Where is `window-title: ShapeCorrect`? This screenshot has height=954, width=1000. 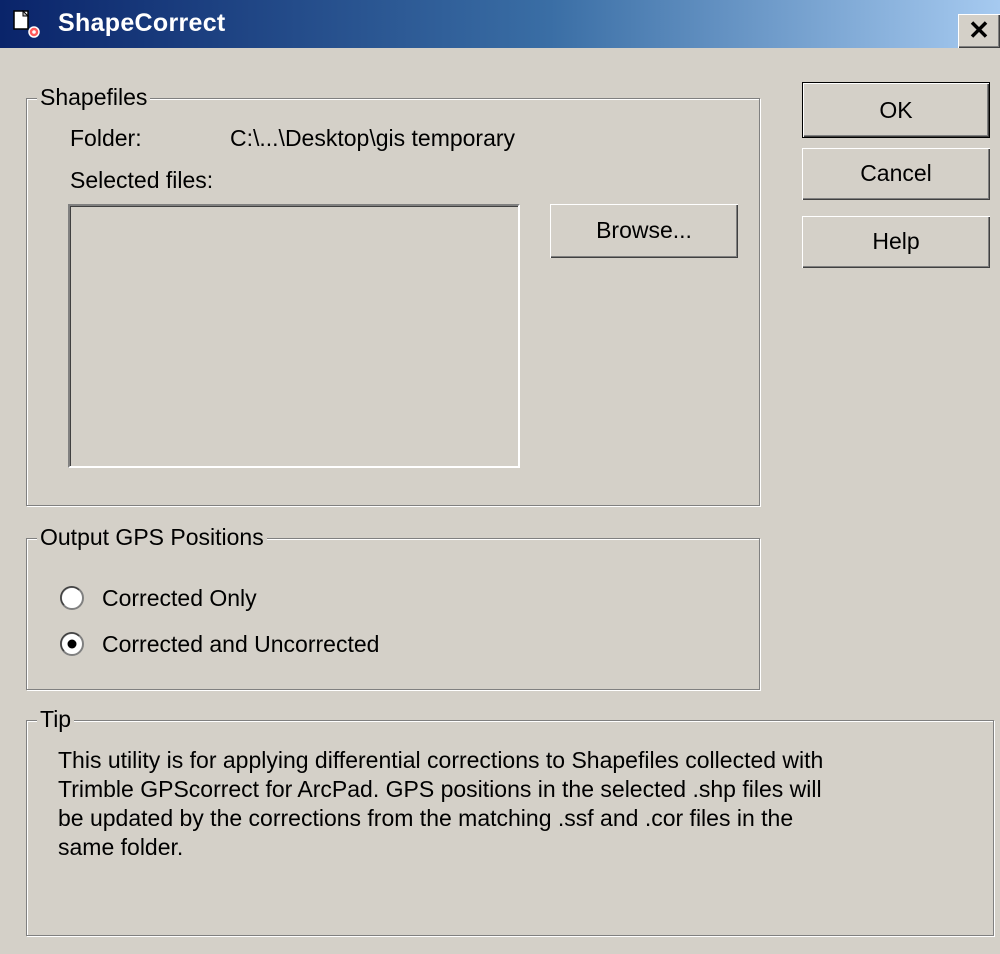 window-title: ShapeCorrect is located at coordinates (142, 23).